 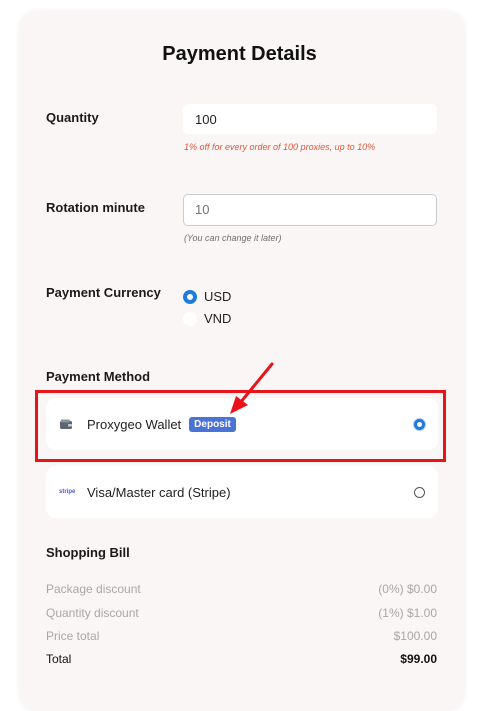 What do you see at coordinates (241, 636) in the screenshot?
I see `bill-row: Price total $100.00` at bounding box center [241, 636].